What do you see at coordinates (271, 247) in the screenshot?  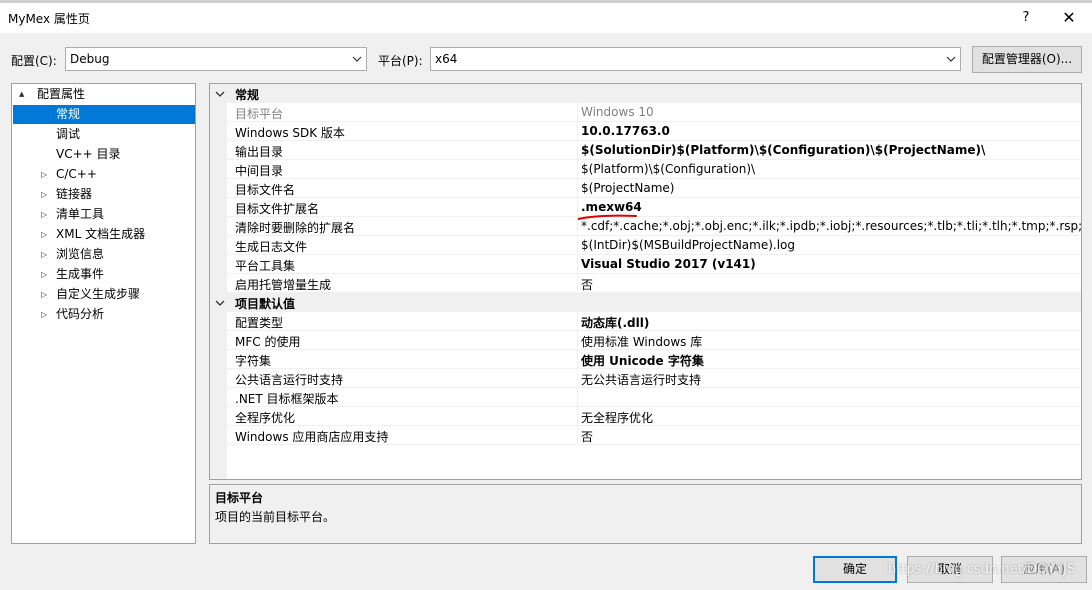 I see `property-name: 生成日志文件` at bounding box center [271, 247].